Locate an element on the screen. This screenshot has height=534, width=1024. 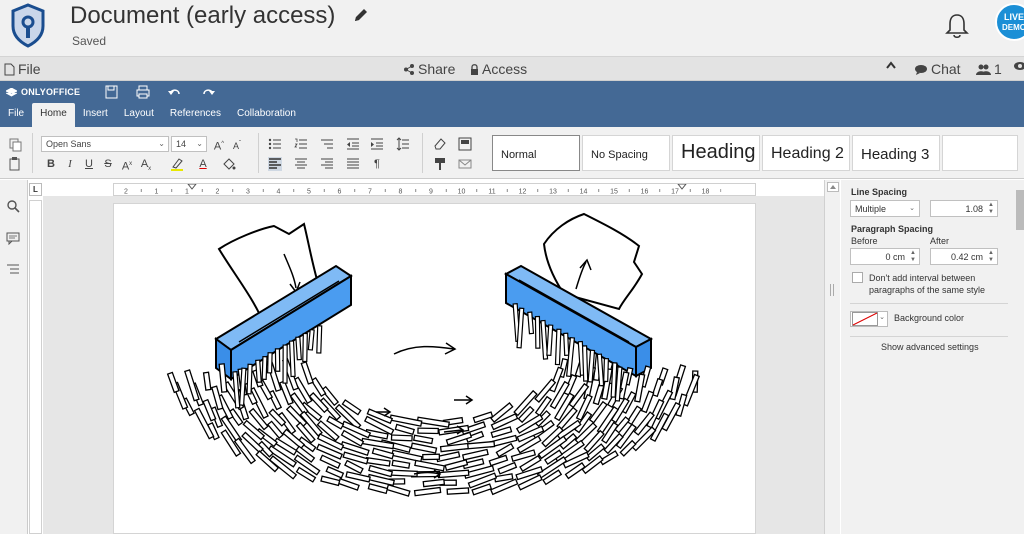
share-button: Share is located at coordinates (429, 69).